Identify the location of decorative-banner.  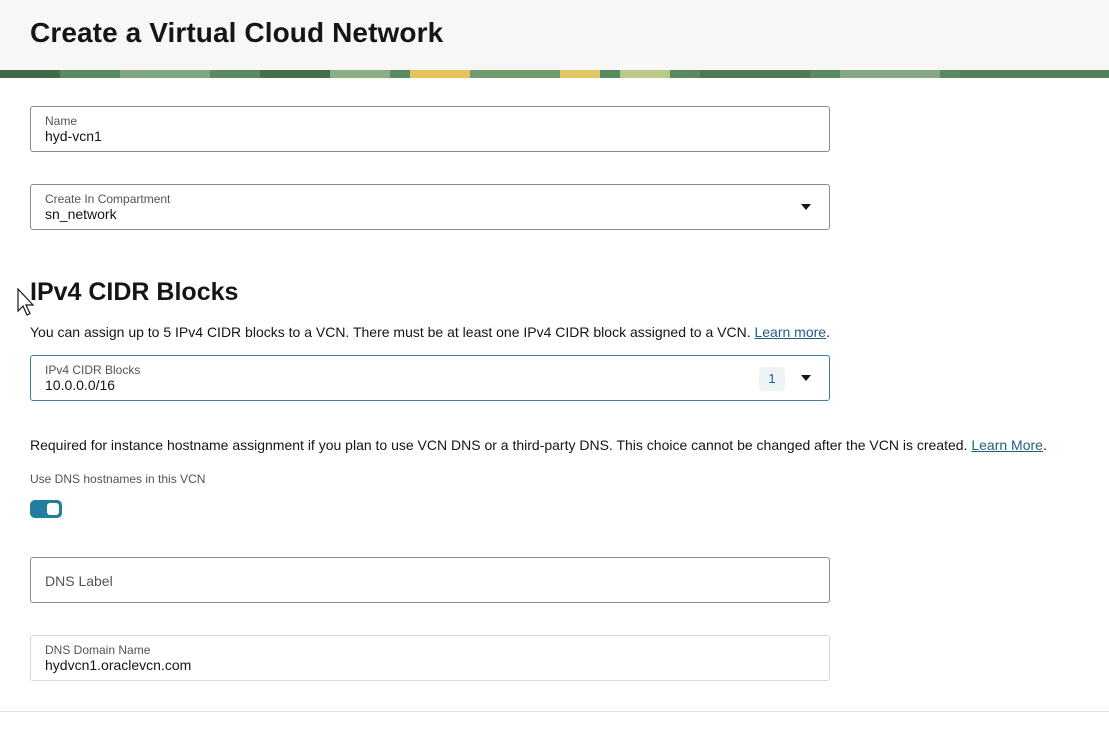
(554, 74).